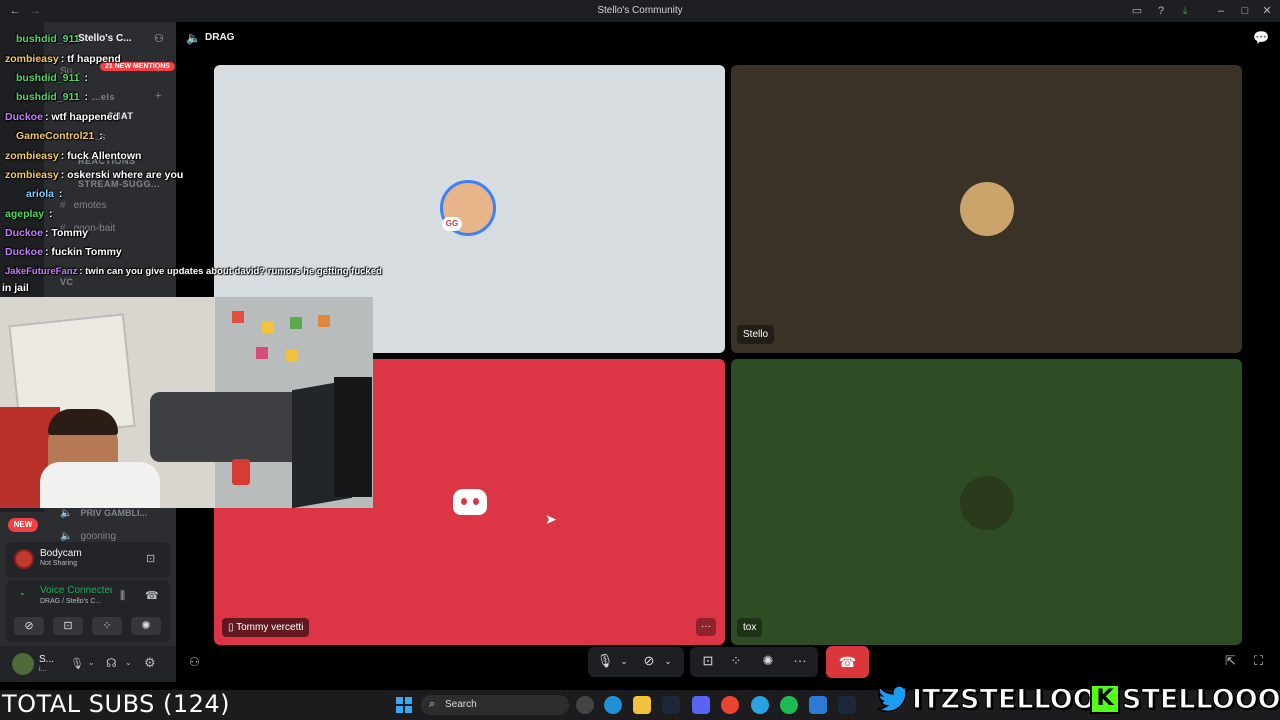 The image size is (1280, 720). I want to click on search-placeholder: Search, so click(461, 704).